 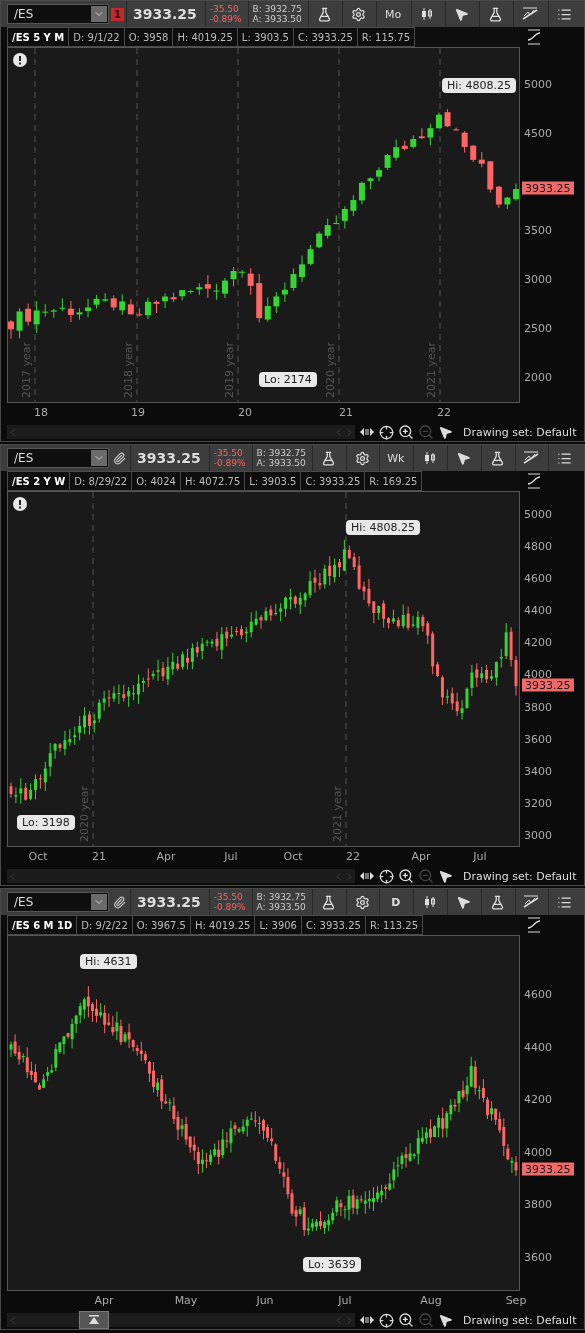 I want to click on info-field: R: 169.25, so click(x=393, y=481).